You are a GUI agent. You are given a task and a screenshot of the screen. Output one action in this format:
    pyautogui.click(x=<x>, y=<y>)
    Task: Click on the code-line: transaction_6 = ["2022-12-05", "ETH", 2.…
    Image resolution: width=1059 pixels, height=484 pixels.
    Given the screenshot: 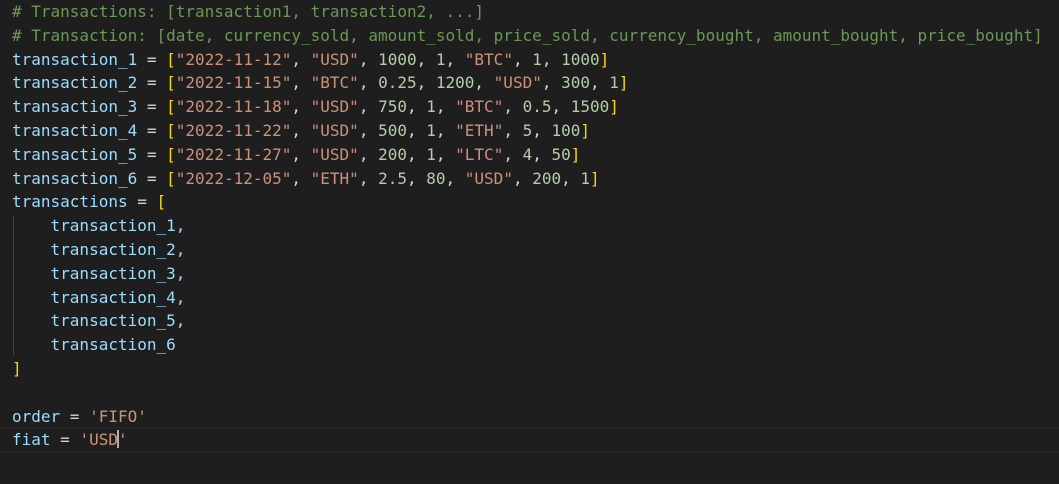 What is the action you would take?
    pyautogui.click(x=529, y=179)
    